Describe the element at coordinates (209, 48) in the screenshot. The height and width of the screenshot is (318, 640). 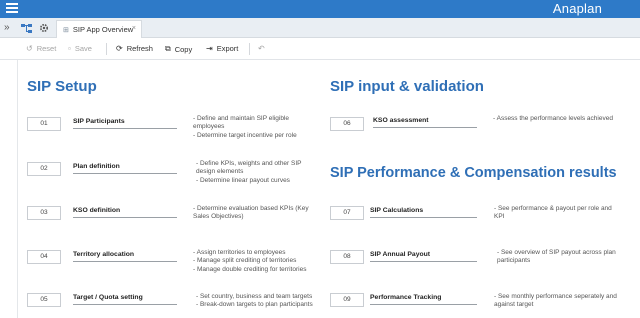
I see `export-icon: ⇥` at that location.